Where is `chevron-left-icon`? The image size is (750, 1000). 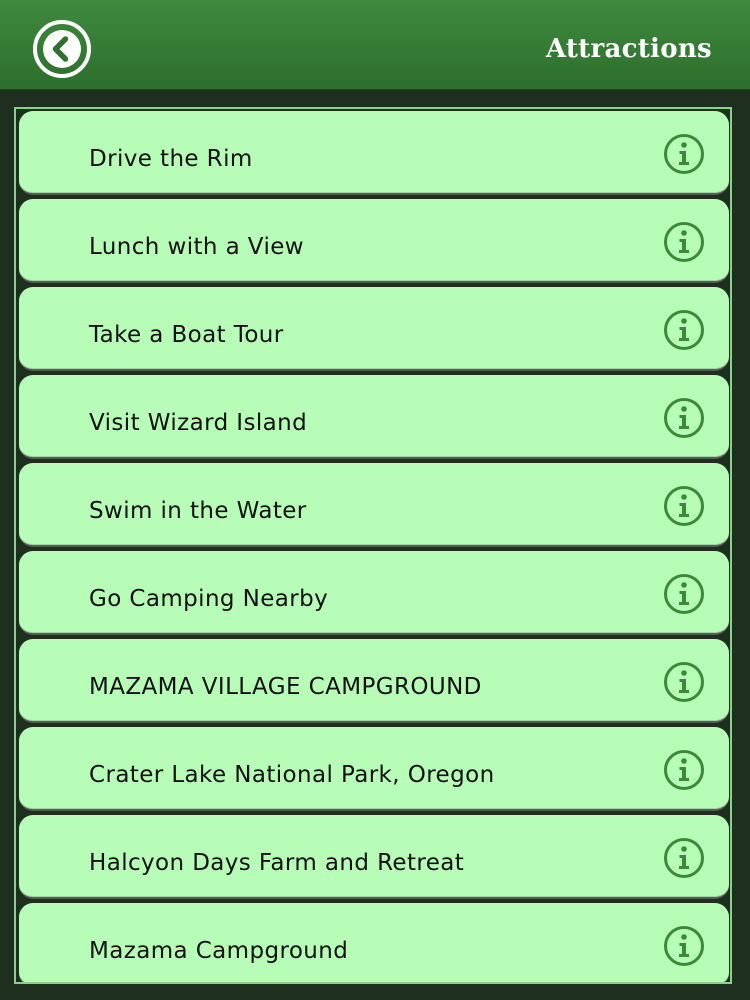
chevron-left-icon is located at coordinates (62, 49).